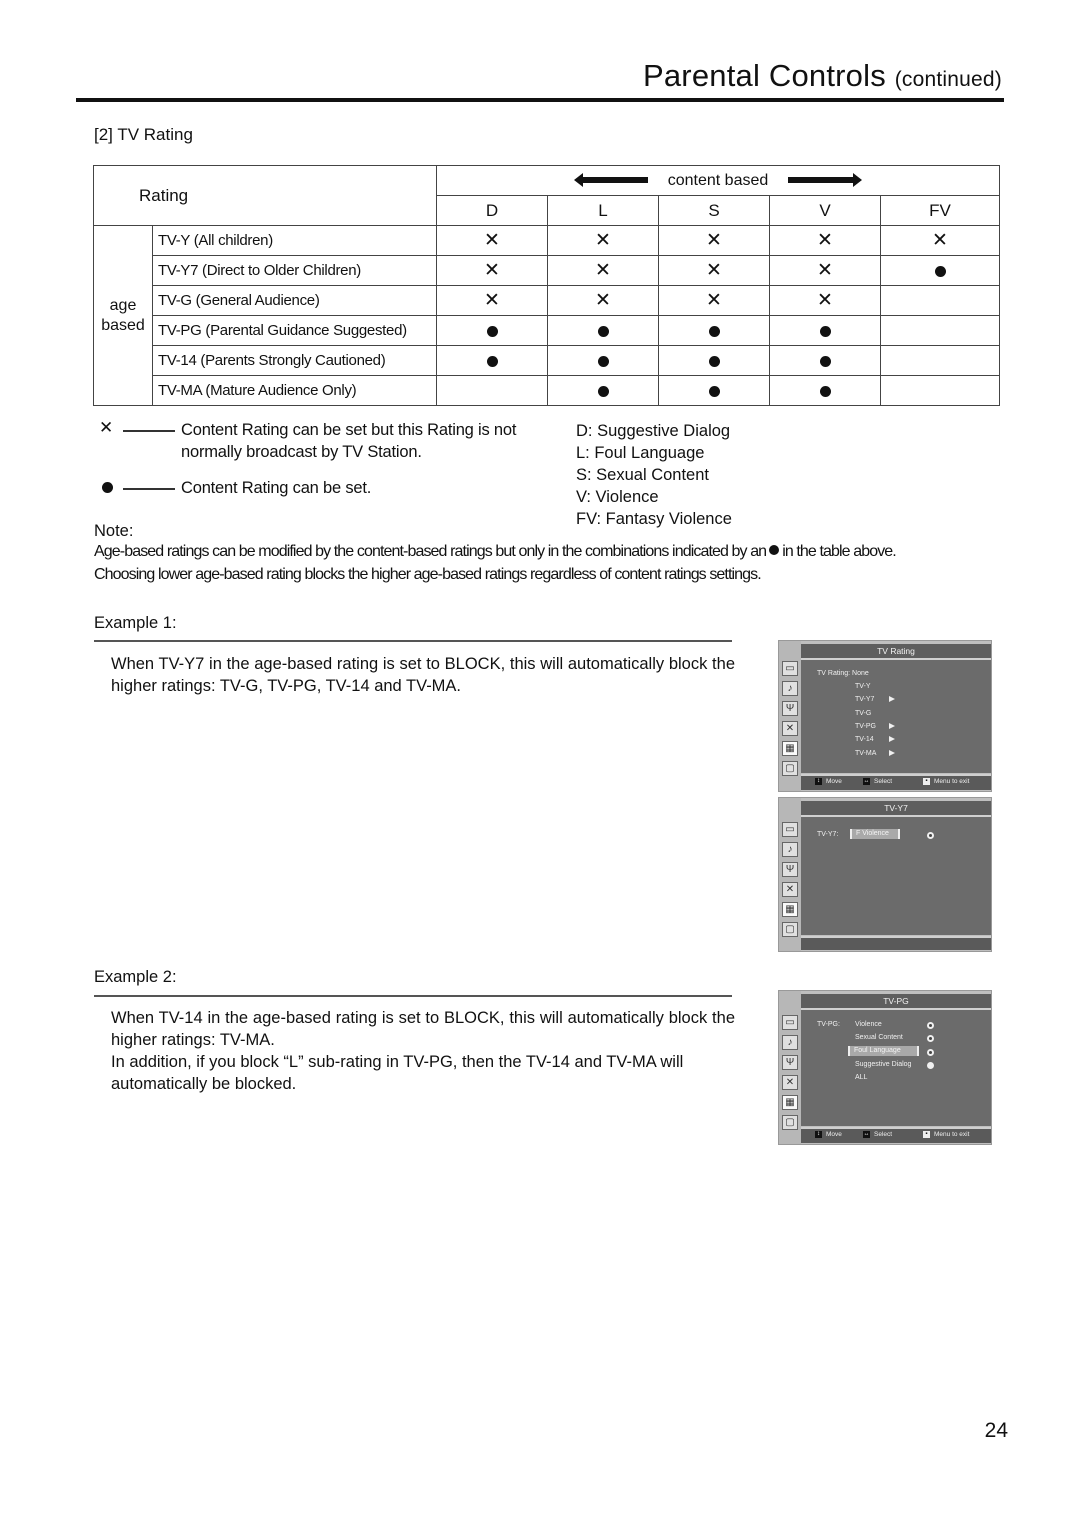 The width and height of the screenshot is (1080, 1520). I want to click on table-row: TV-MA (Mature Audience Only), so click(547, 390).